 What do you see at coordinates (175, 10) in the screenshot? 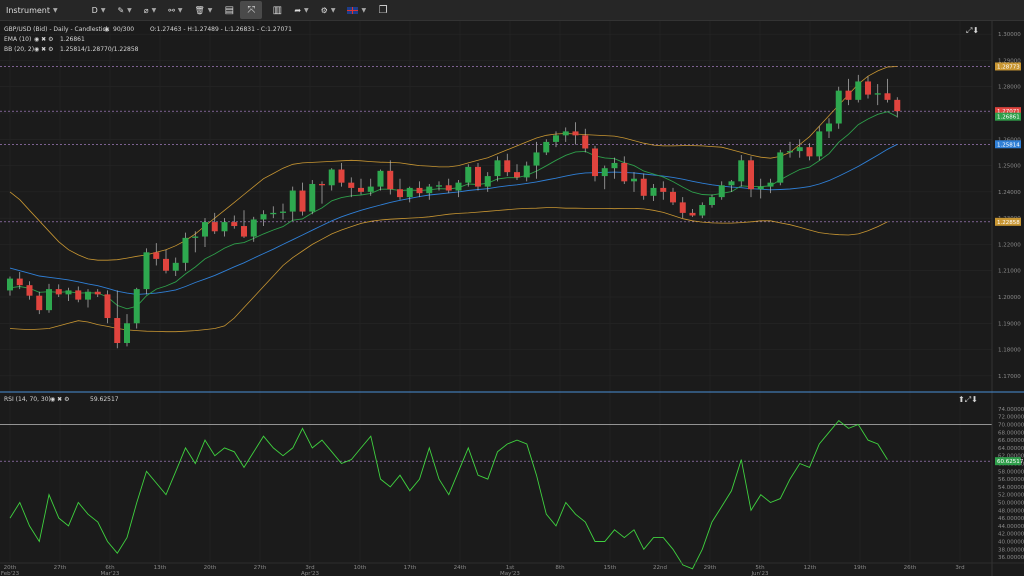
I see `indicators-menu: ⚯ ▼` at bounding box center [175, 10].